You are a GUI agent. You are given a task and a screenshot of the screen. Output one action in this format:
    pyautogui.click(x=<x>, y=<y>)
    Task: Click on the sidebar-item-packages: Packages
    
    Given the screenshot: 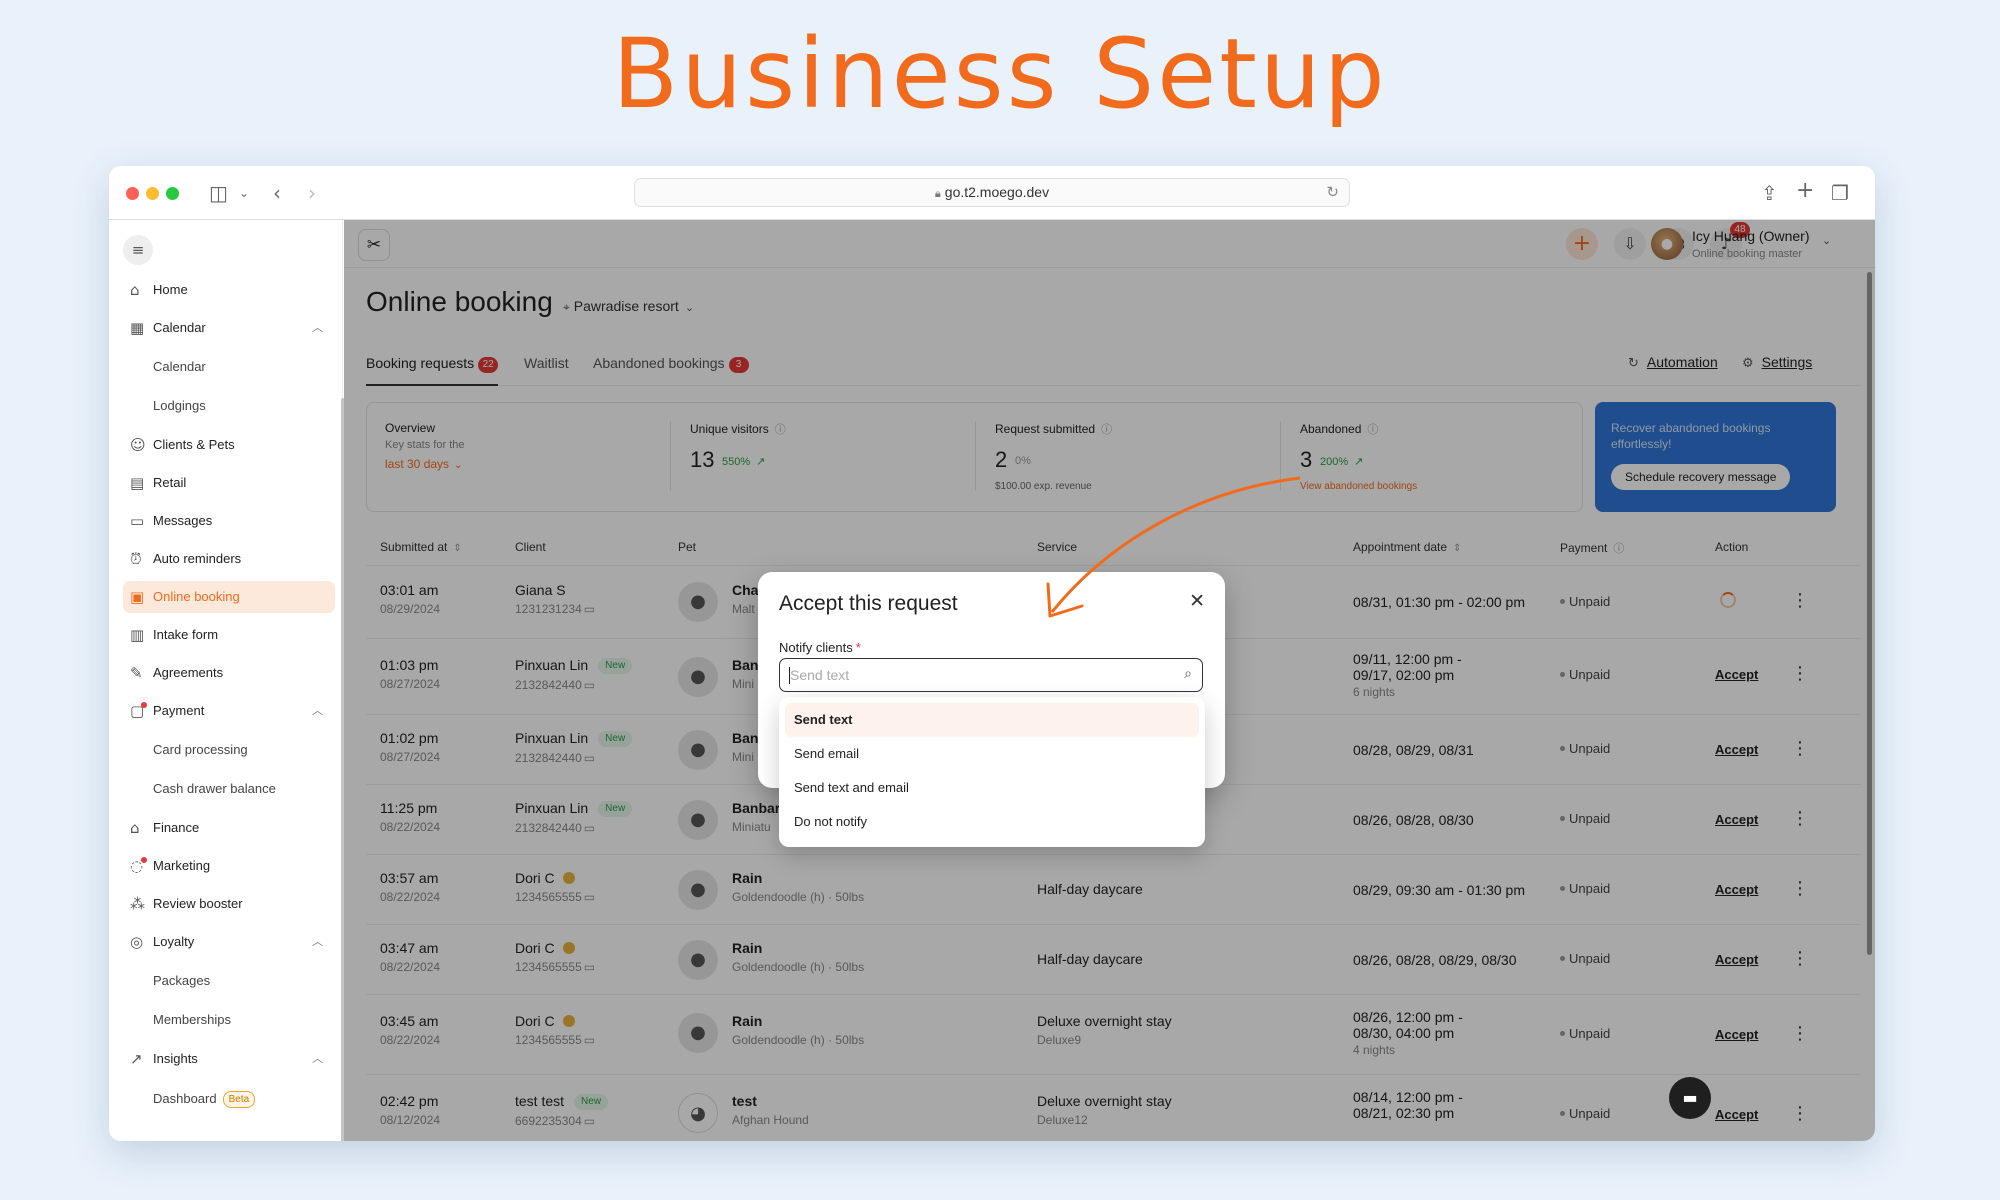 What is the action you would take?
    pyautogui.click(x=229, y=981)
    